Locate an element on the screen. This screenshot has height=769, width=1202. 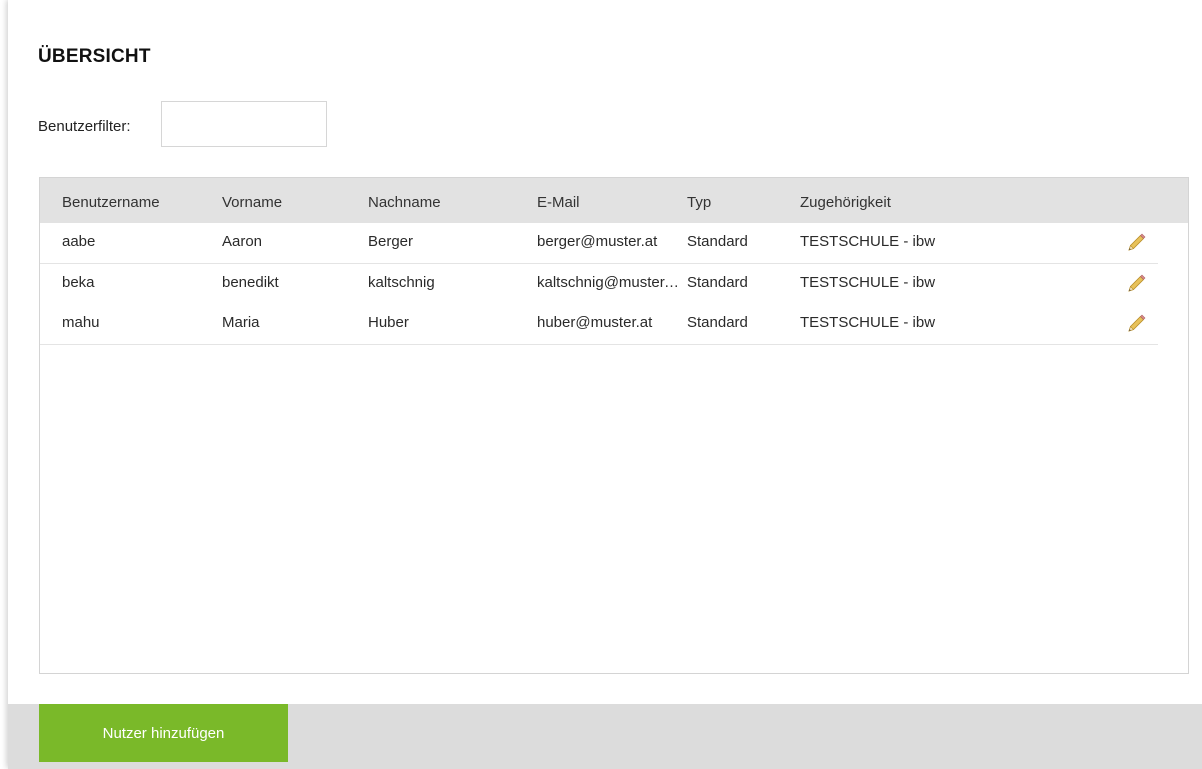
cell-lastname: kaltschnig is located at coordinates (401, 282).